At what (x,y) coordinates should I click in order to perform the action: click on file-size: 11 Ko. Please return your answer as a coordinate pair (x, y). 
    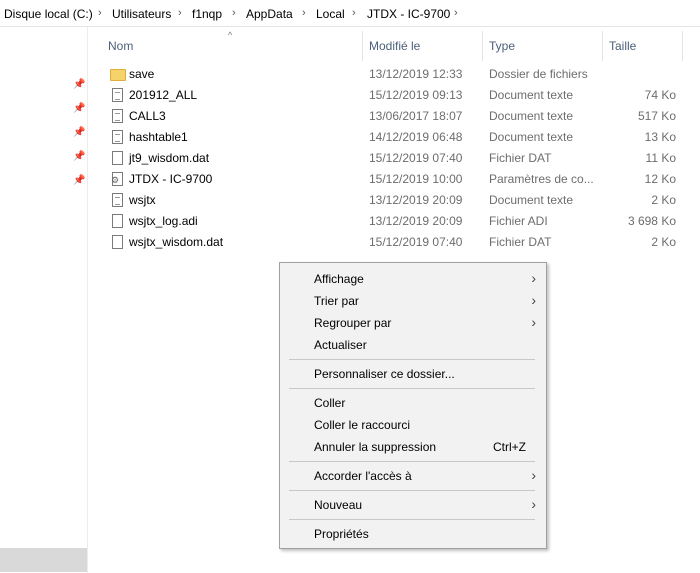
    Looking at the image, I should click on (660, 158).